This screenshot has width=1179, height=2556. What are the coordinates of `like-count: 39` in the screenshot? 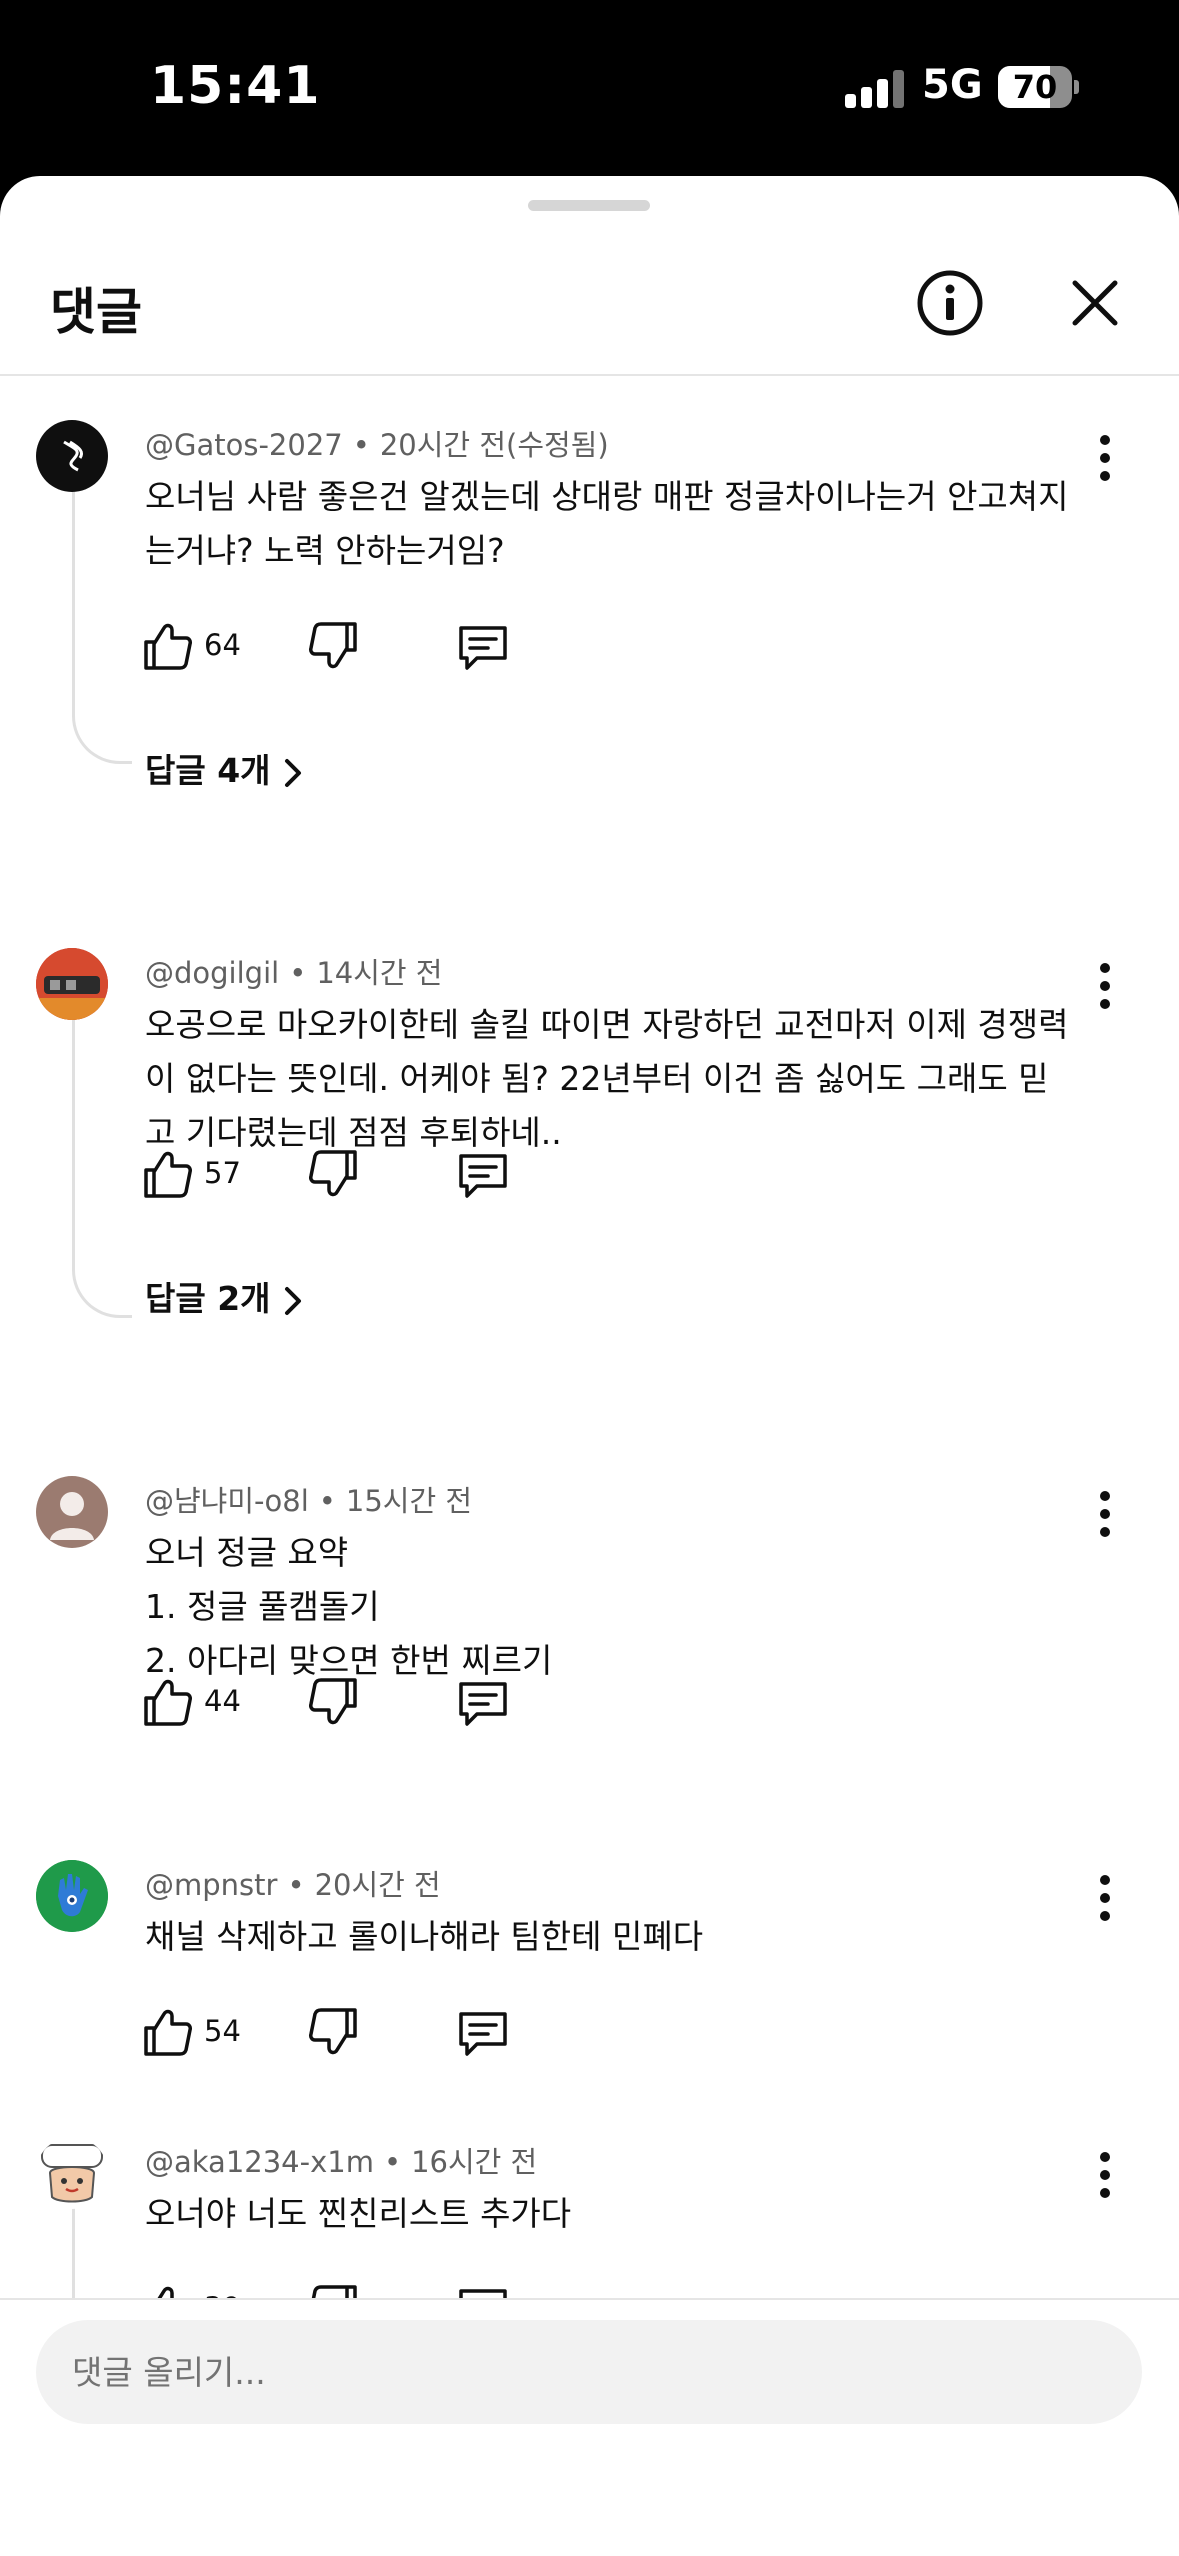 It's located at (222, 2294).